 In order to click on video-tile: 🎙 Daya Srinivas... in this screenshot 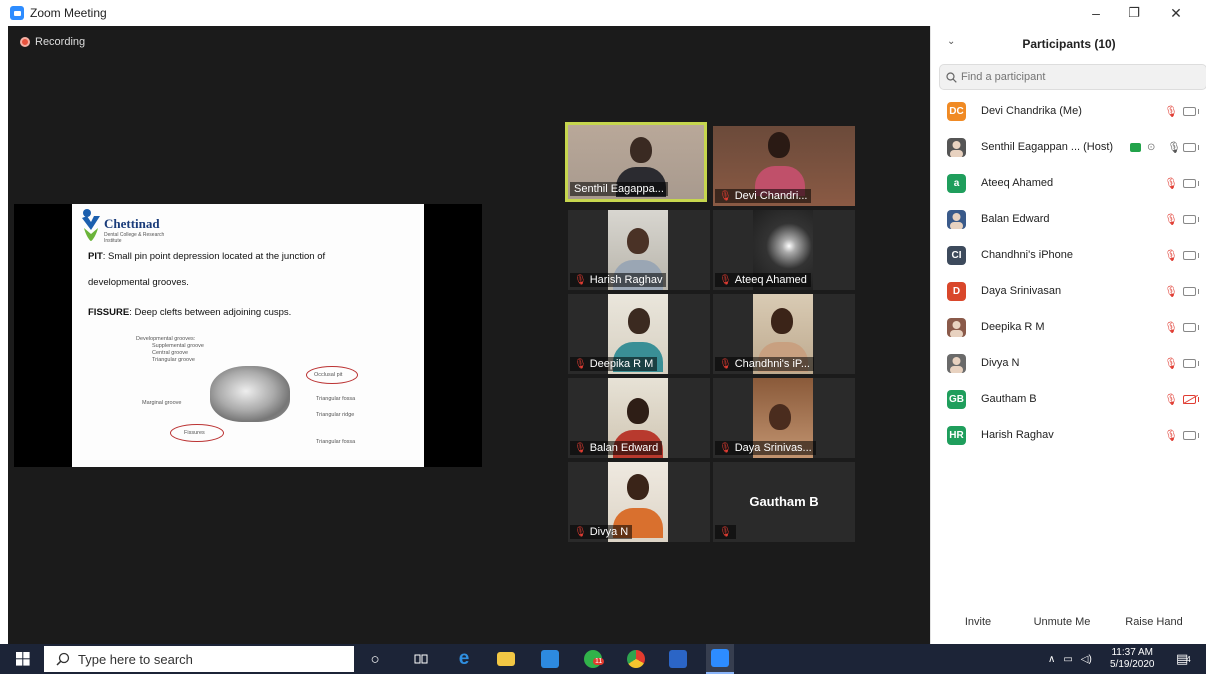, I will do `click(784, 418)`.